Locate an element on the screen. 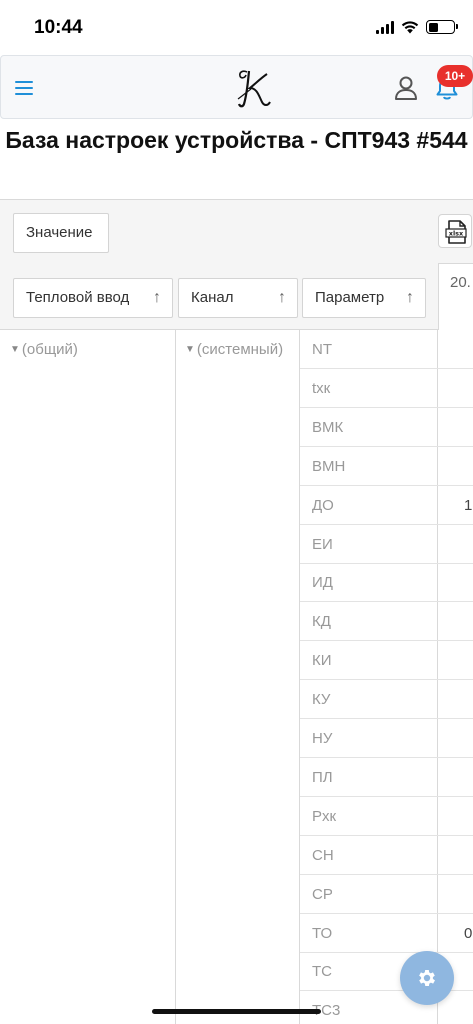 The height and width of the screenshot is (1024, 473). parameter-cell: ВМН is located at coordinates (369, 466).